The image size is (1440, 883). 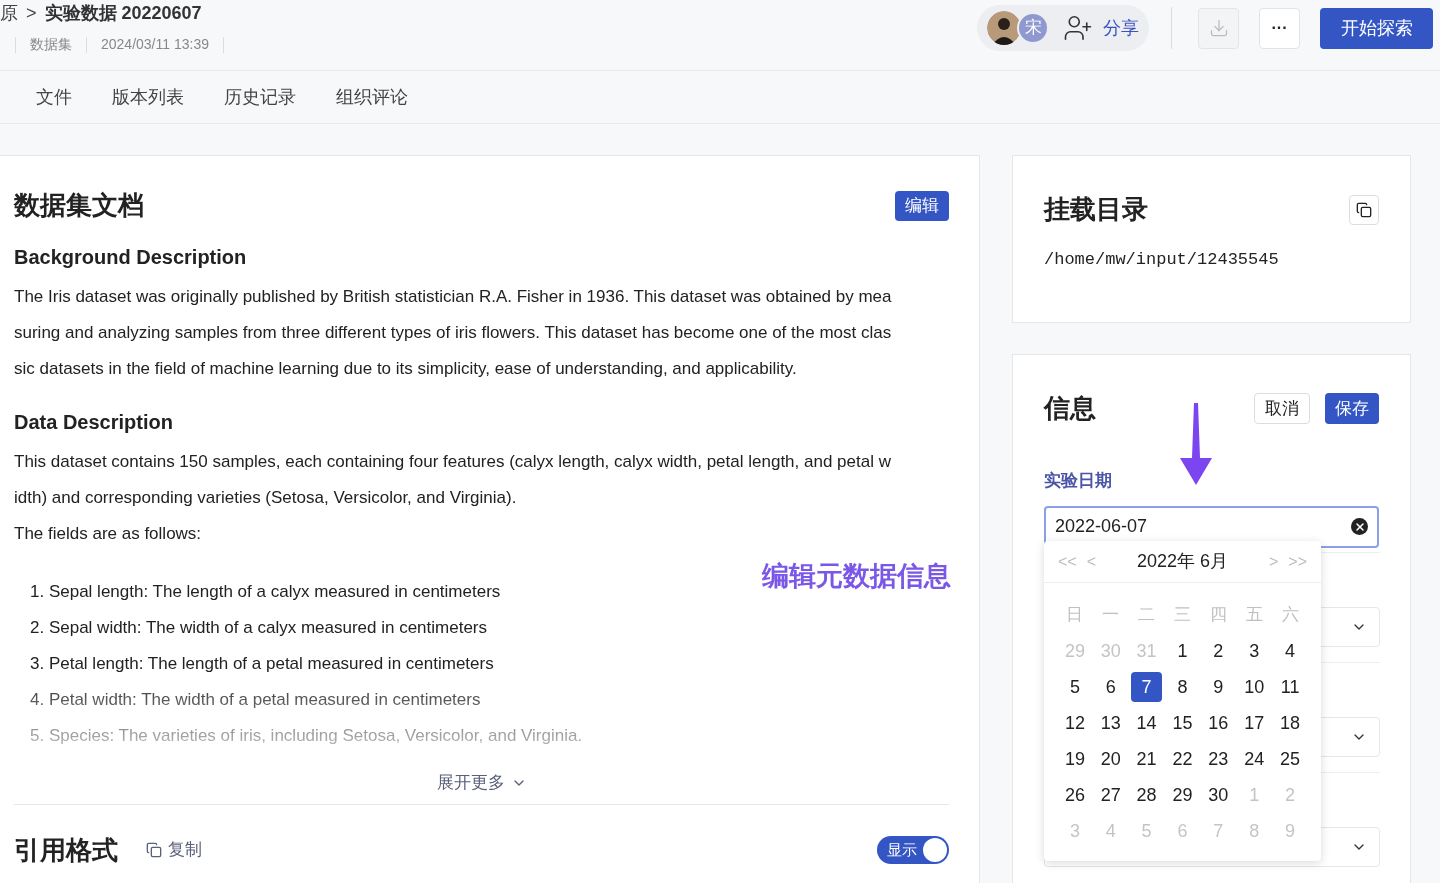 What do you see at coordinates (259, 627) in the screenshot?
I see `list-item: 2. Sepal width: The width of a calyx measured in centimeters` at bounding box center [259, 627].